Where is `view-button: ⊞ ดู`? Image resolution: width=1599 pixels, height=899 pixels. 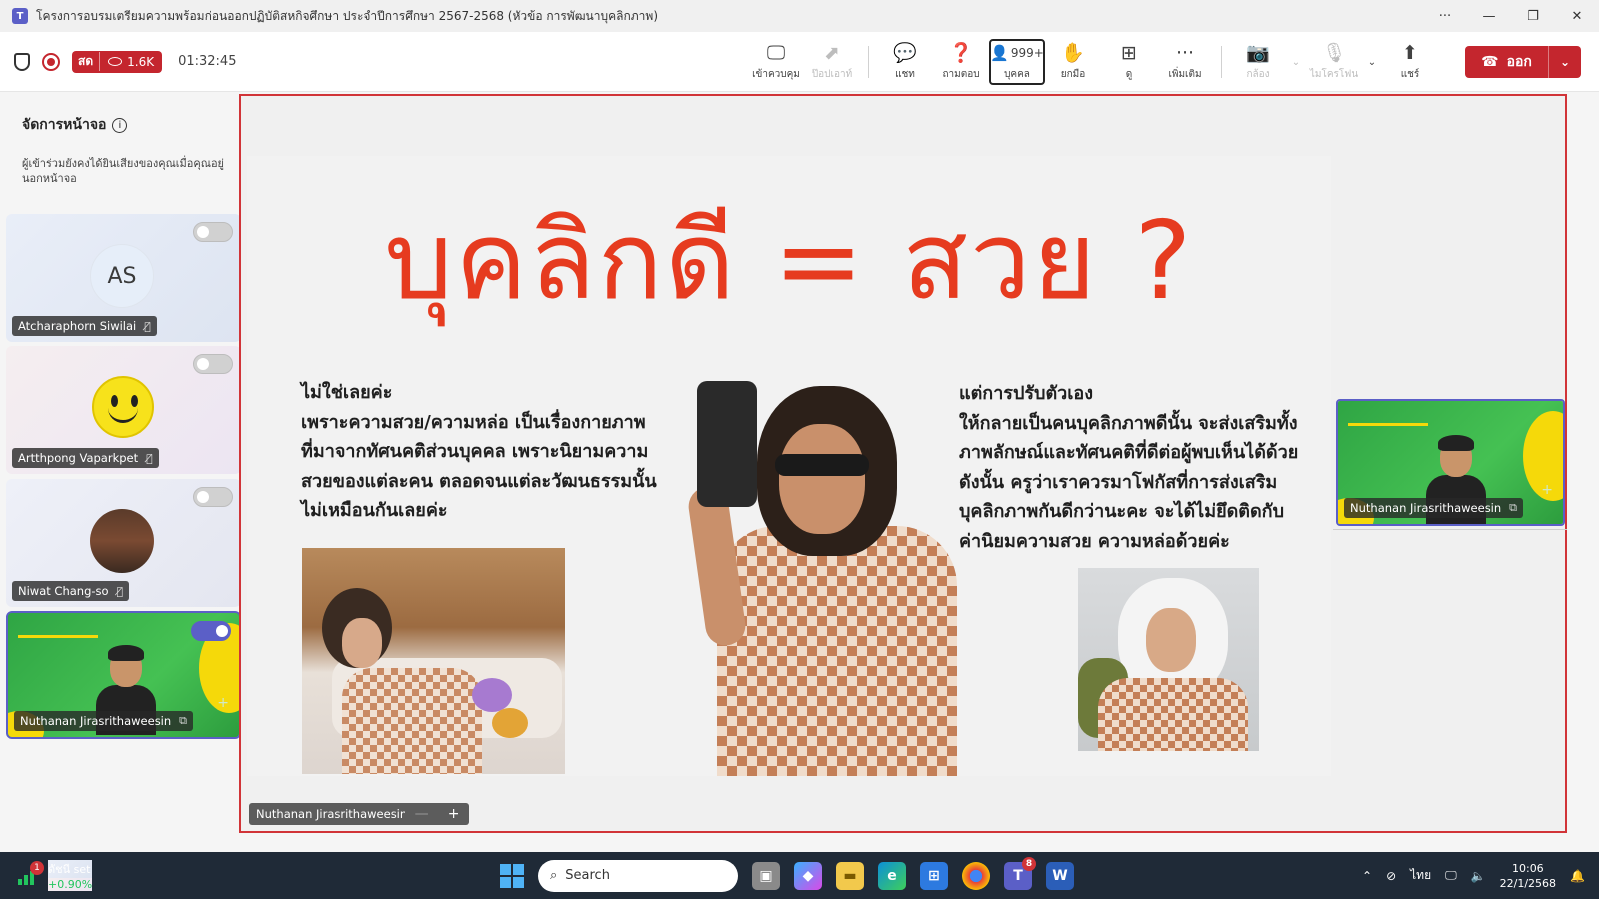 view-button: ⊞ ดู is located at coordinates (1129, 62).